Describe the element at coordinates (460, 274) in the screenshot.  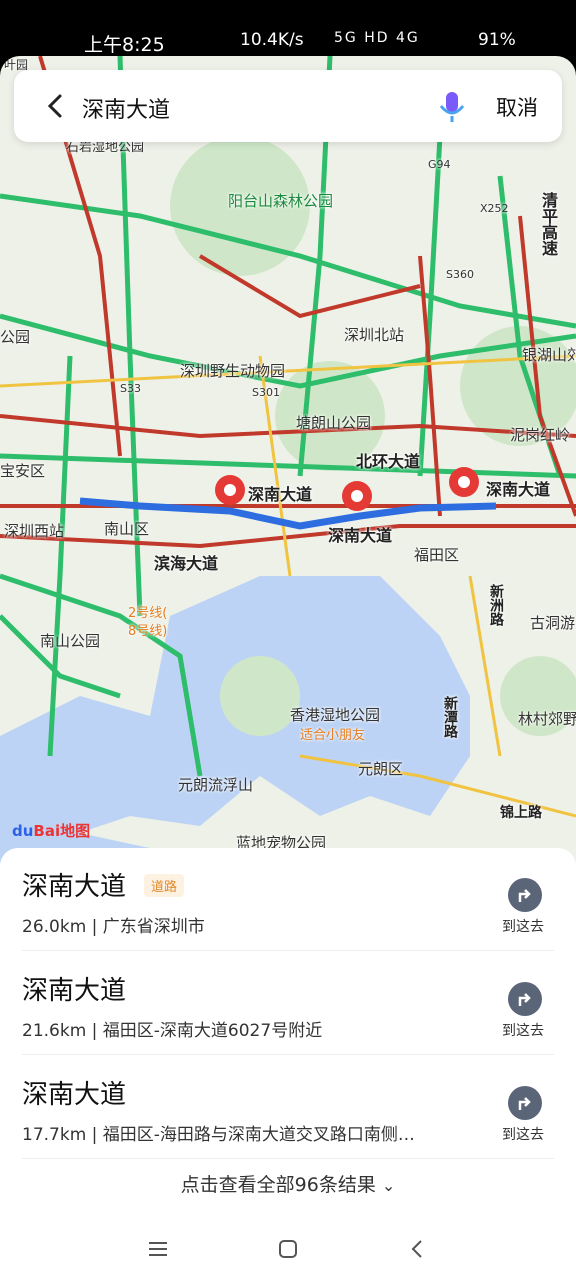
I see `map-label-s360: S360` at that location.